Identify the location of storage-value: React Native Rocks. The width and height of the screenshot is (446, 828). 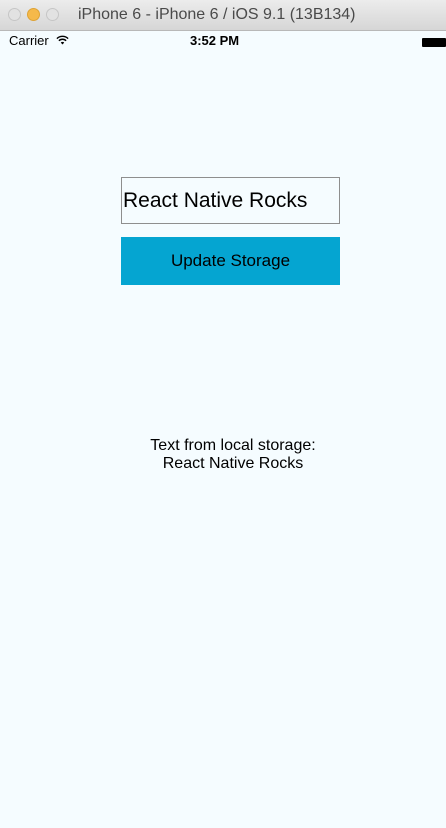
(233, 463).